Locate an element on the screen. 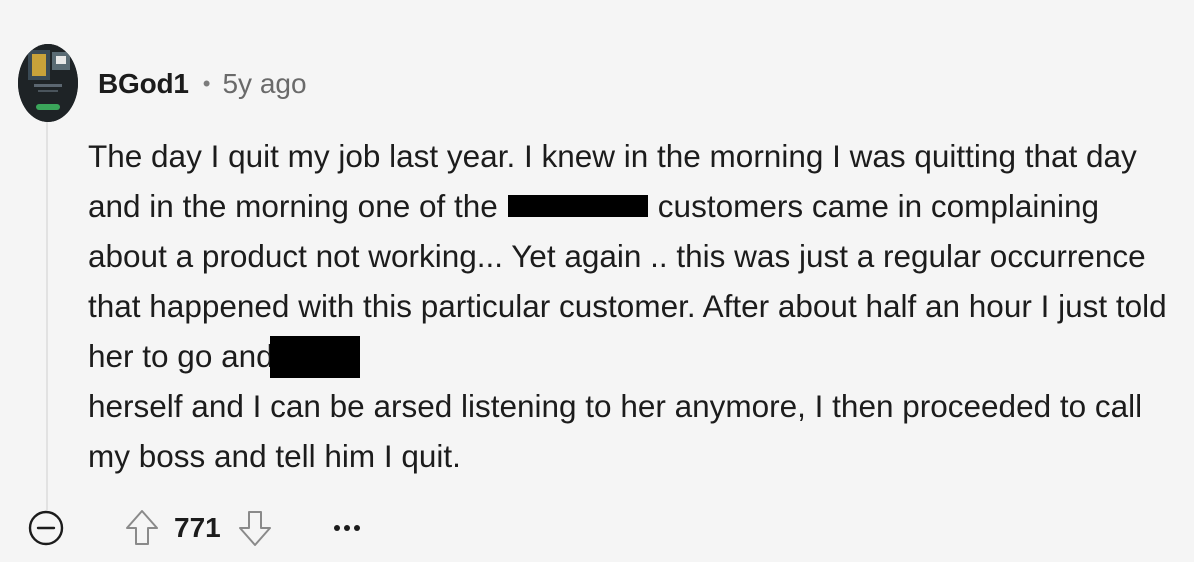  arrow-up-icon is located at coordinates (142, 527).